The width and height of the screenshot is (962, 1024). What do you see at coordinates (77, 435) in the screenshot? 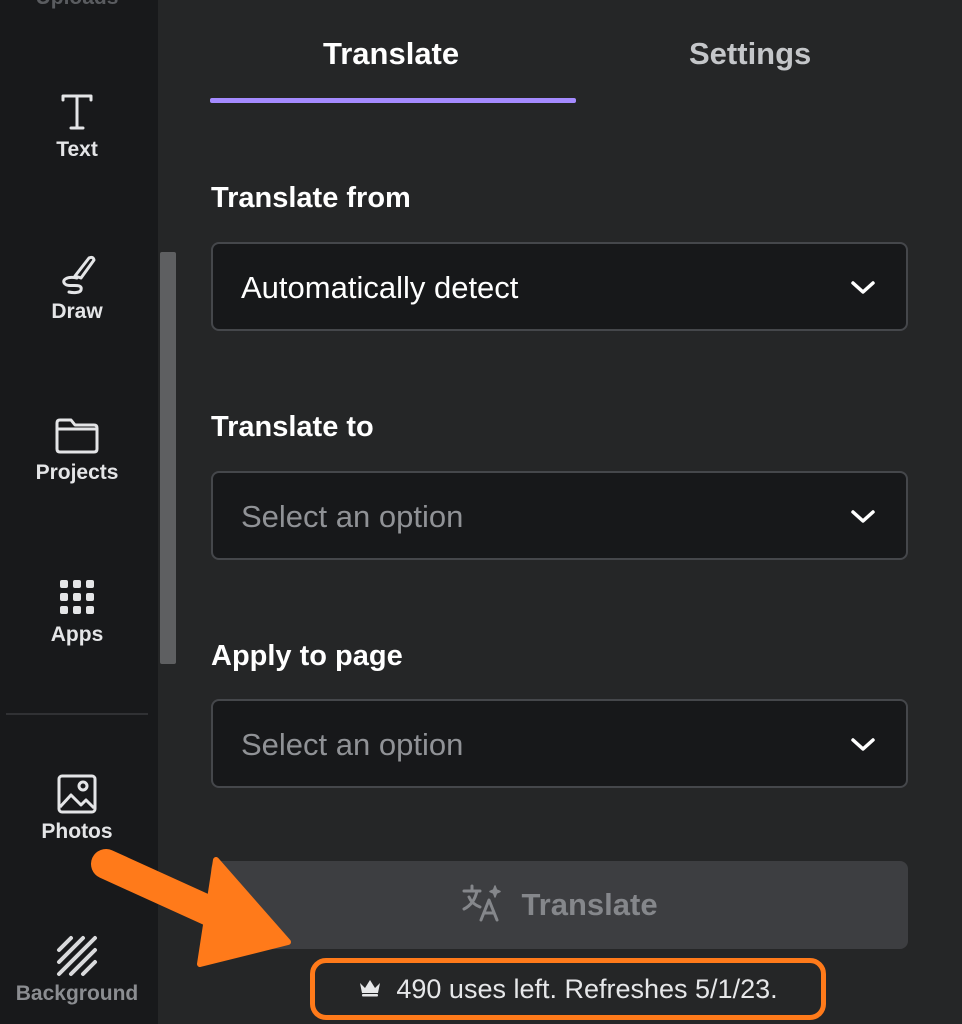
I see `folder-icon` at bounding box center [77, 435].